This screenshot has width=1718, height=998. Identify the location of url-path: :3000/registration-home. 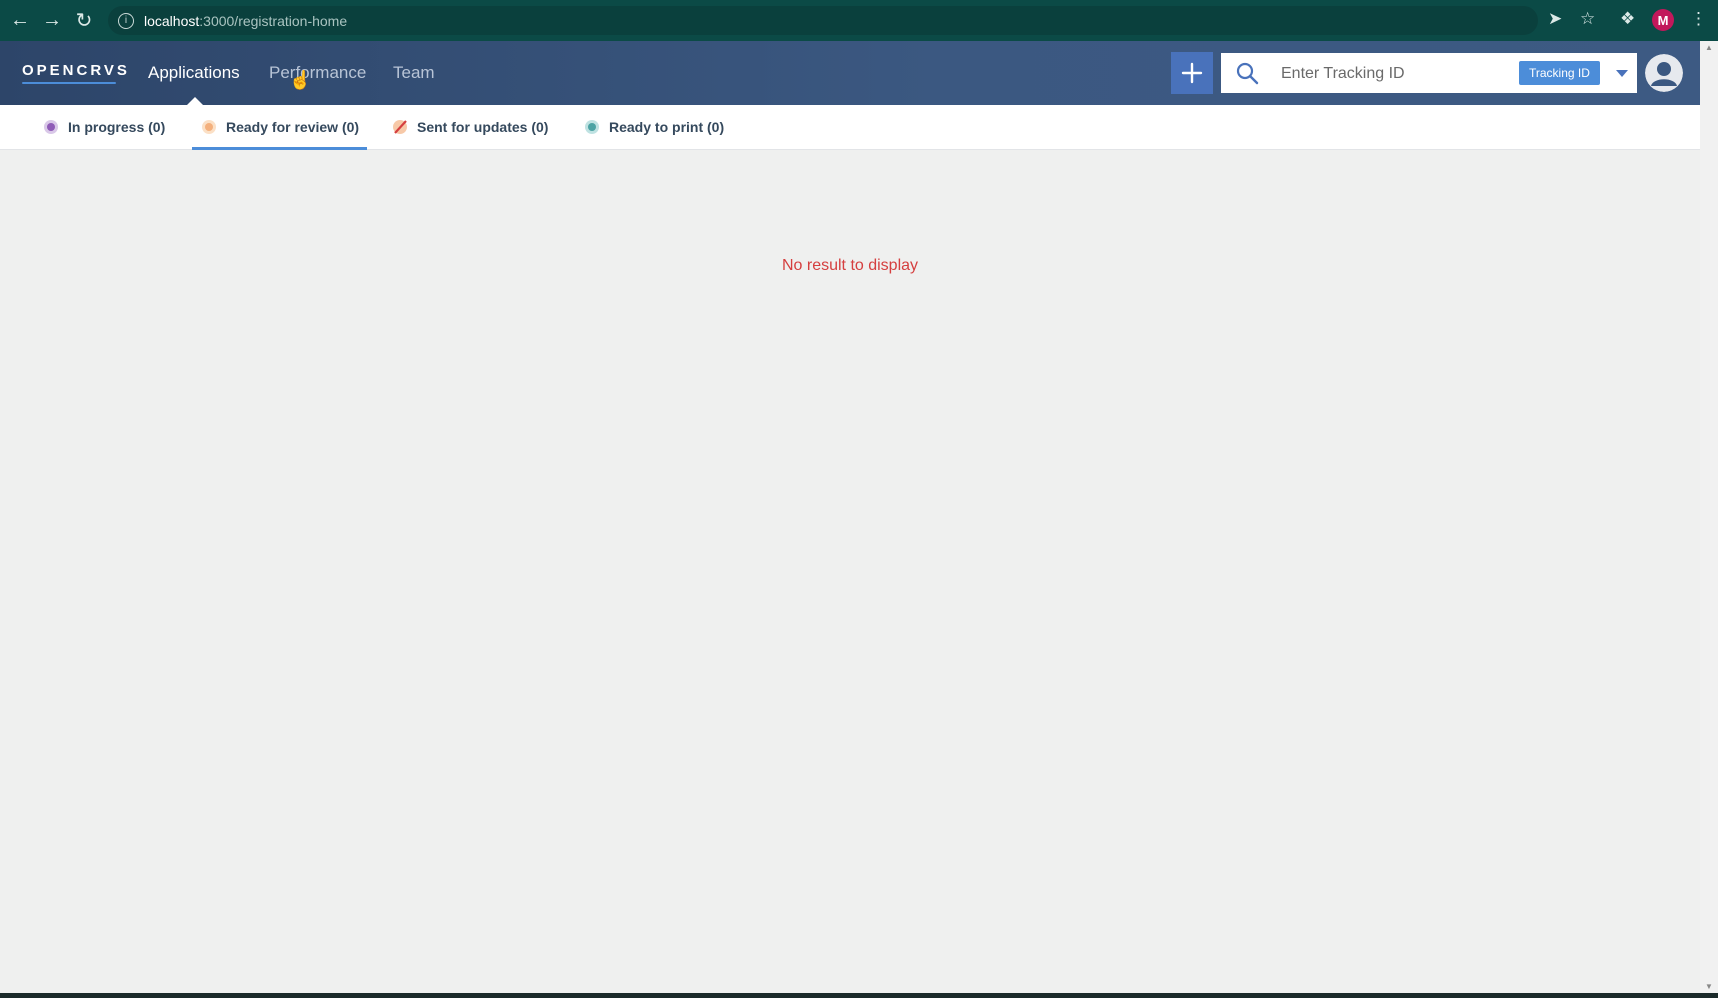
(273, 20).